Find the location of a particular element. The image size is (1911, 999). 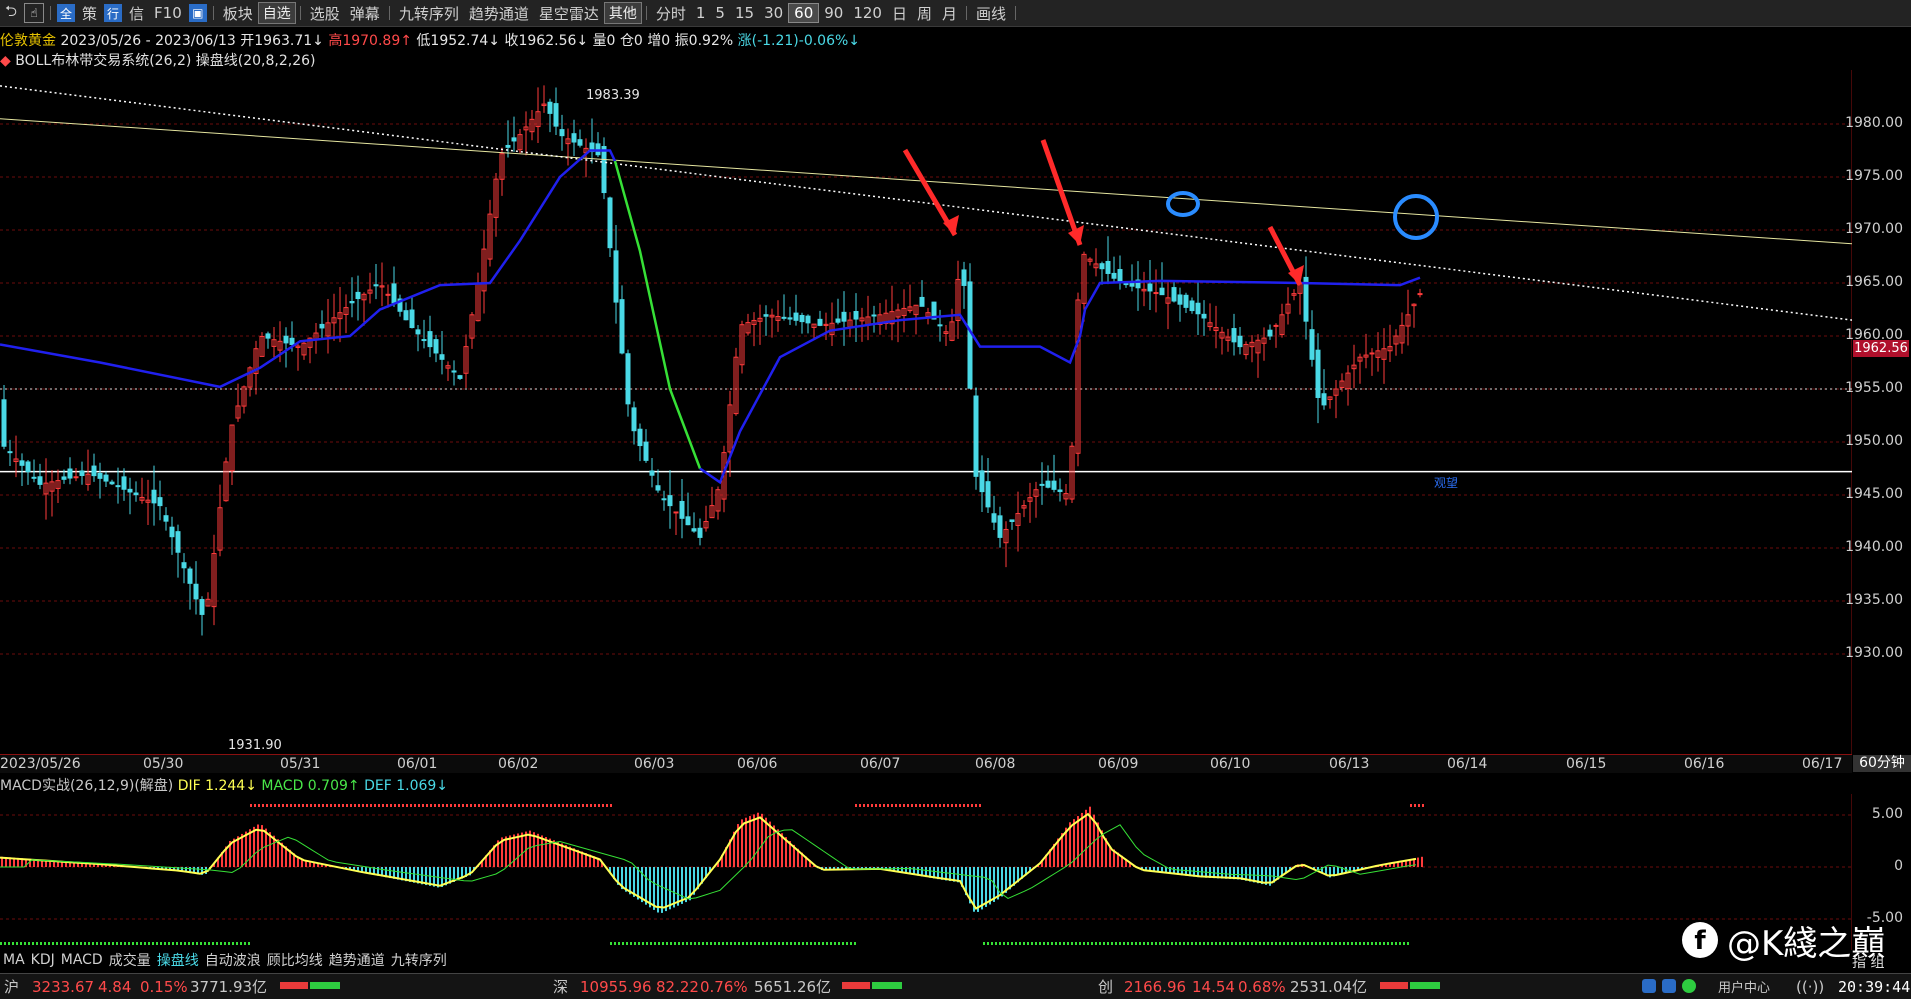

f10-button: F10 is located at coordinates (168, 13).